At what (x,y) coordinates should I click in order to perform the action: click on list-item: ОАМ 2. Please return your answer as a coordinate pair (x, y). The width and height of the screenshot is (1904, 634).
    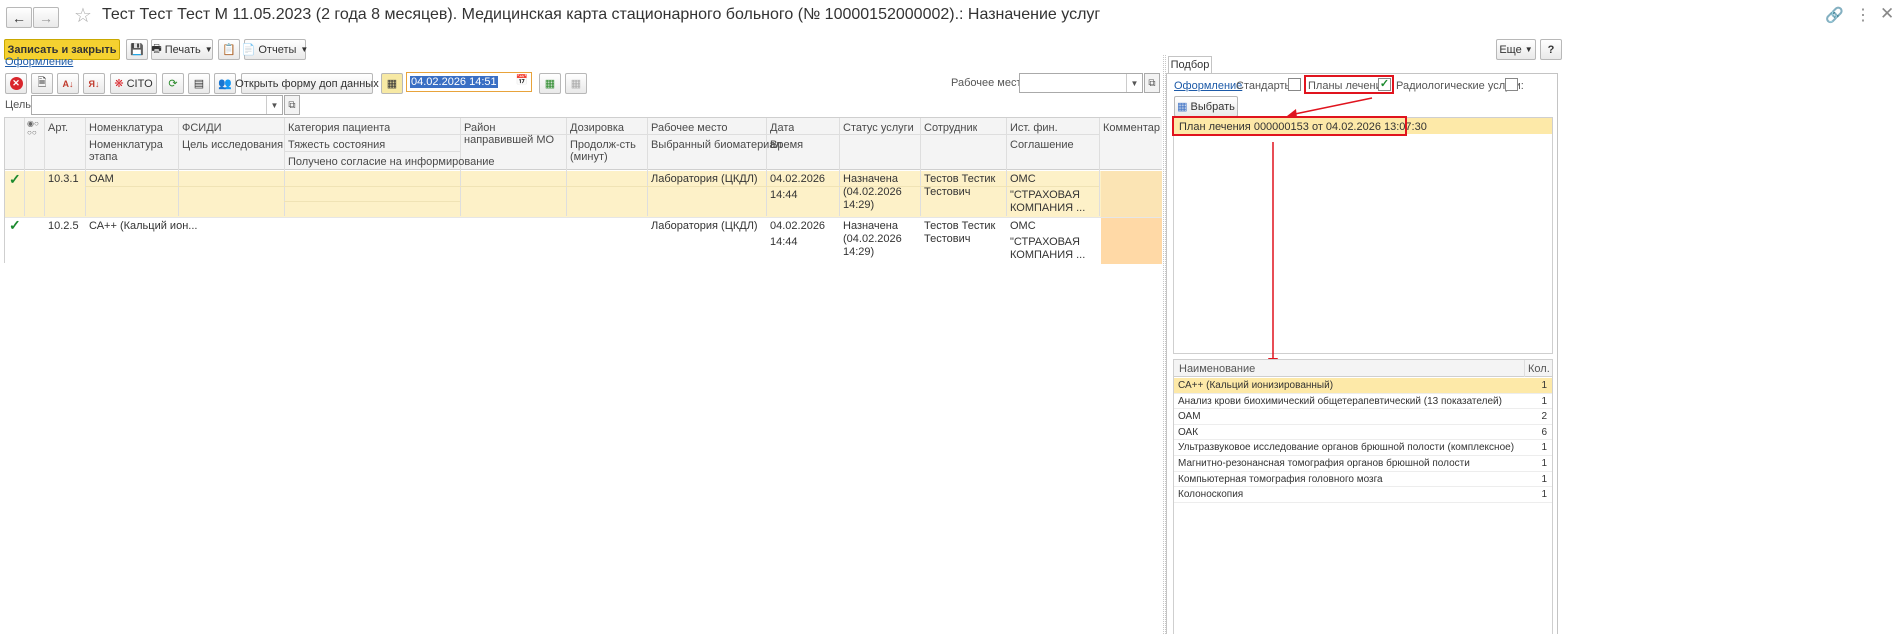
    Looking at the image, I should click on (1363, 417).